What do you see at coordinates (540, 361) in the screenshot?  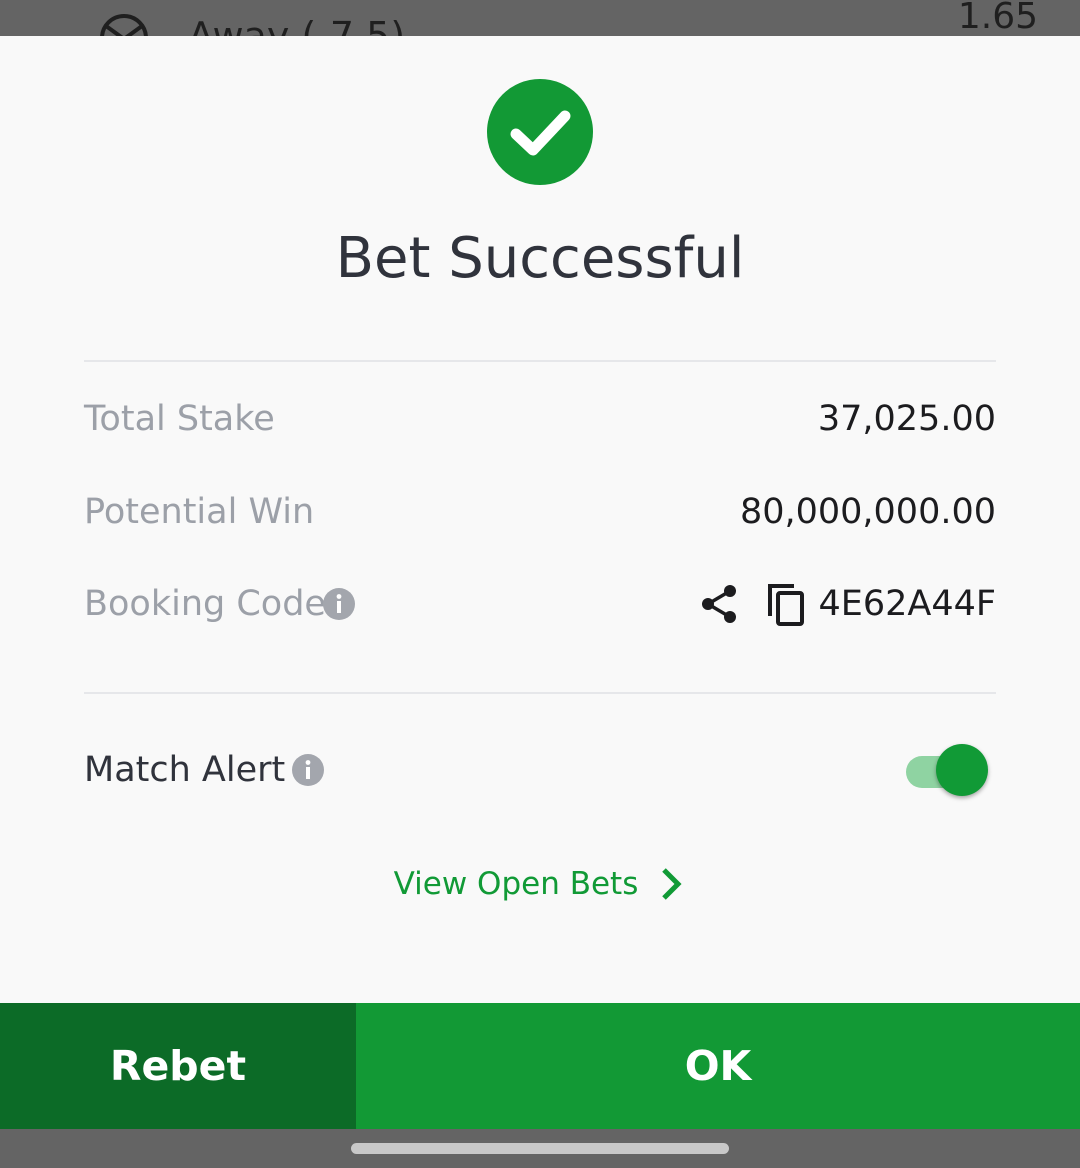 I see `divider-top` at bounding box center [540, 361].